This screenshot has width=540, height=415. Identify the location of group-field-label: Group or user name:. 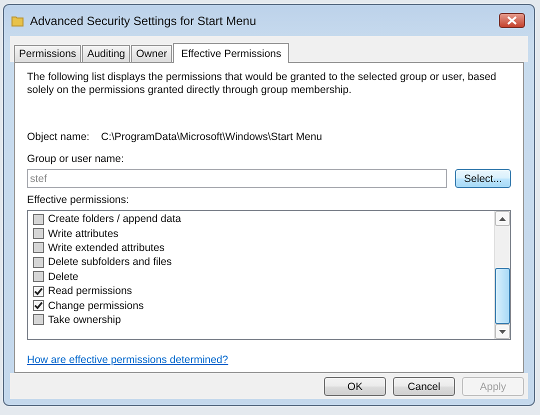
(76, 159).